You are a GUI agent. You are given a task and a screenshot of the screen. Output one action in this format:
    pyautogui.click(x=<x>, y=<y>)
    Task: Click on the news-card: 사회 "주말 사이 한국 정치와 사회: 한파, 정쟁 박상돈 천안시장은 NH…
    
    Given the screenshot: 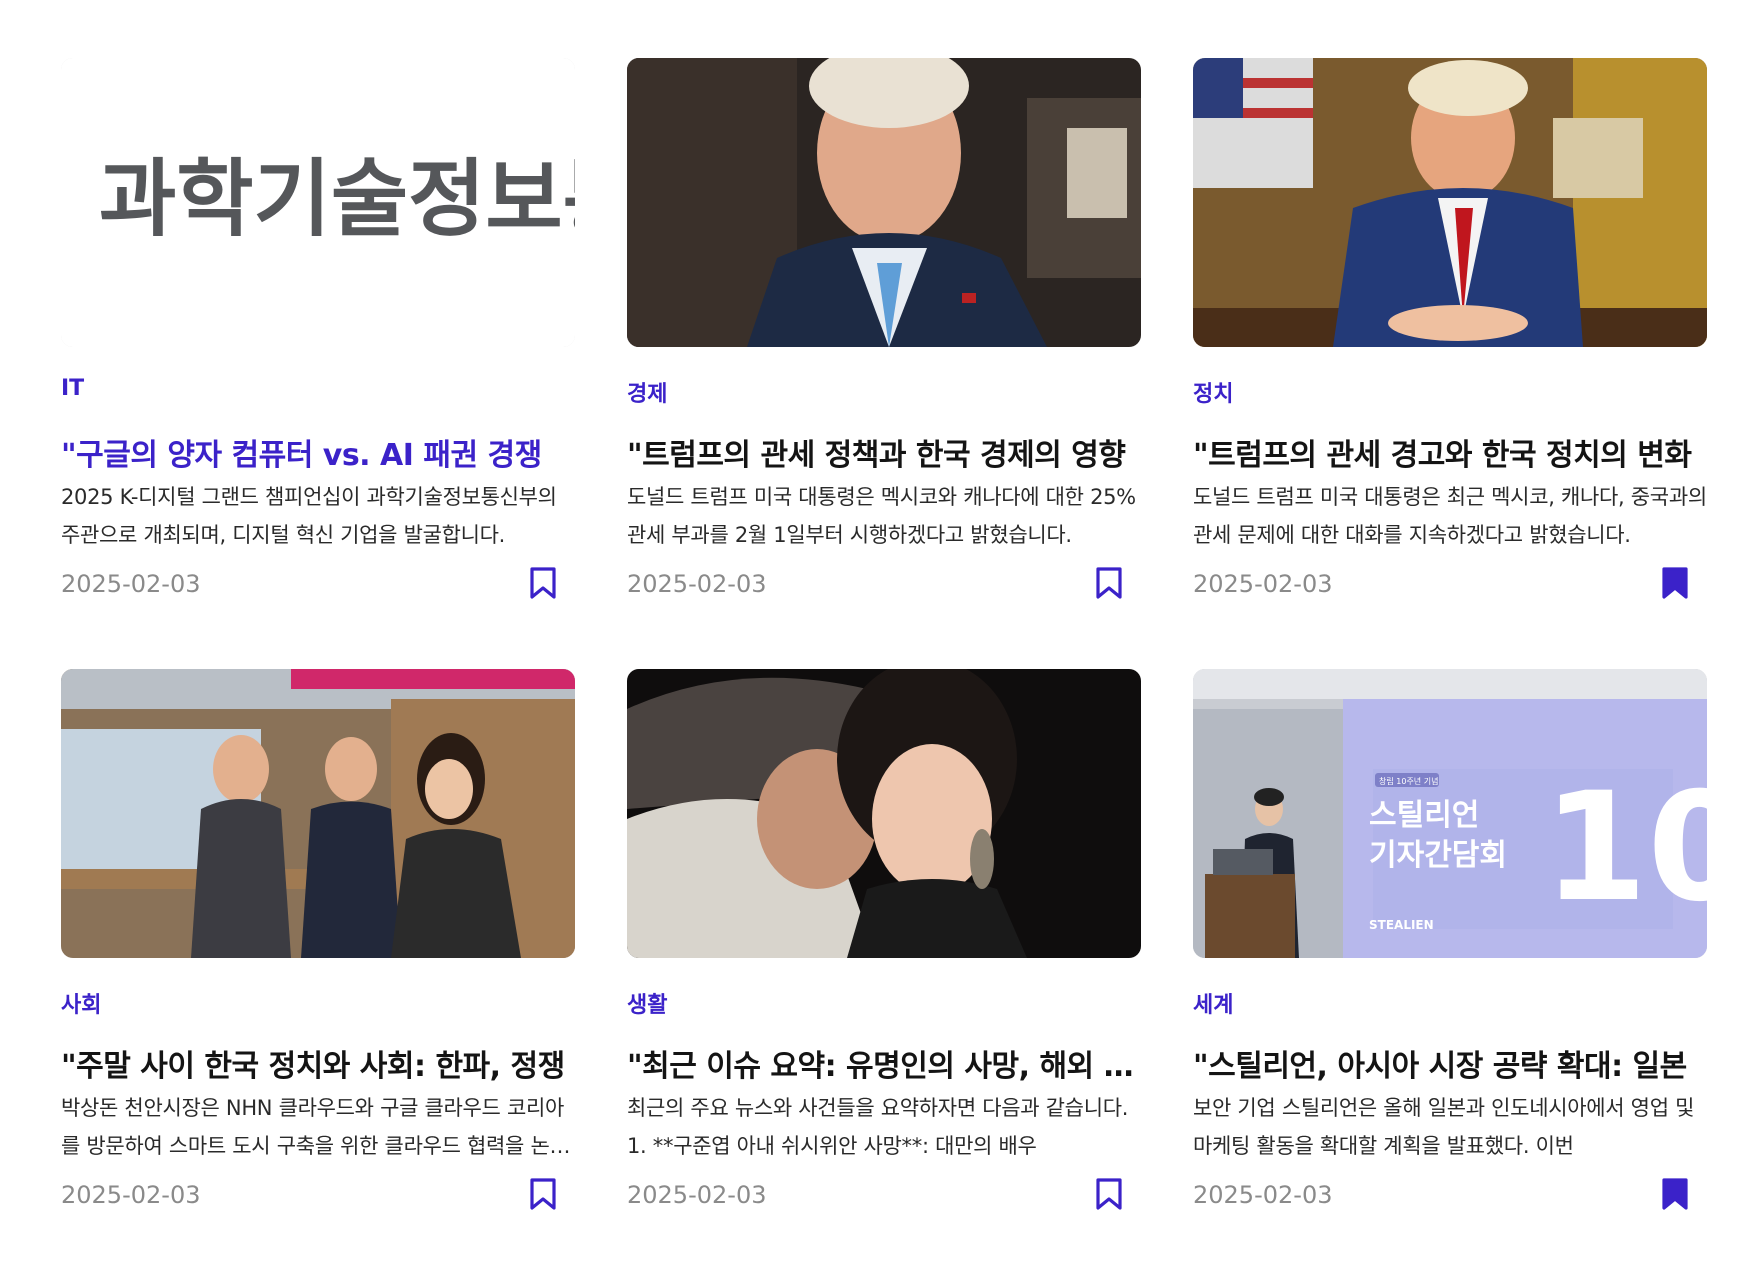 What is the action you would take?
    pyautogui.click(x=318, y=945)
    